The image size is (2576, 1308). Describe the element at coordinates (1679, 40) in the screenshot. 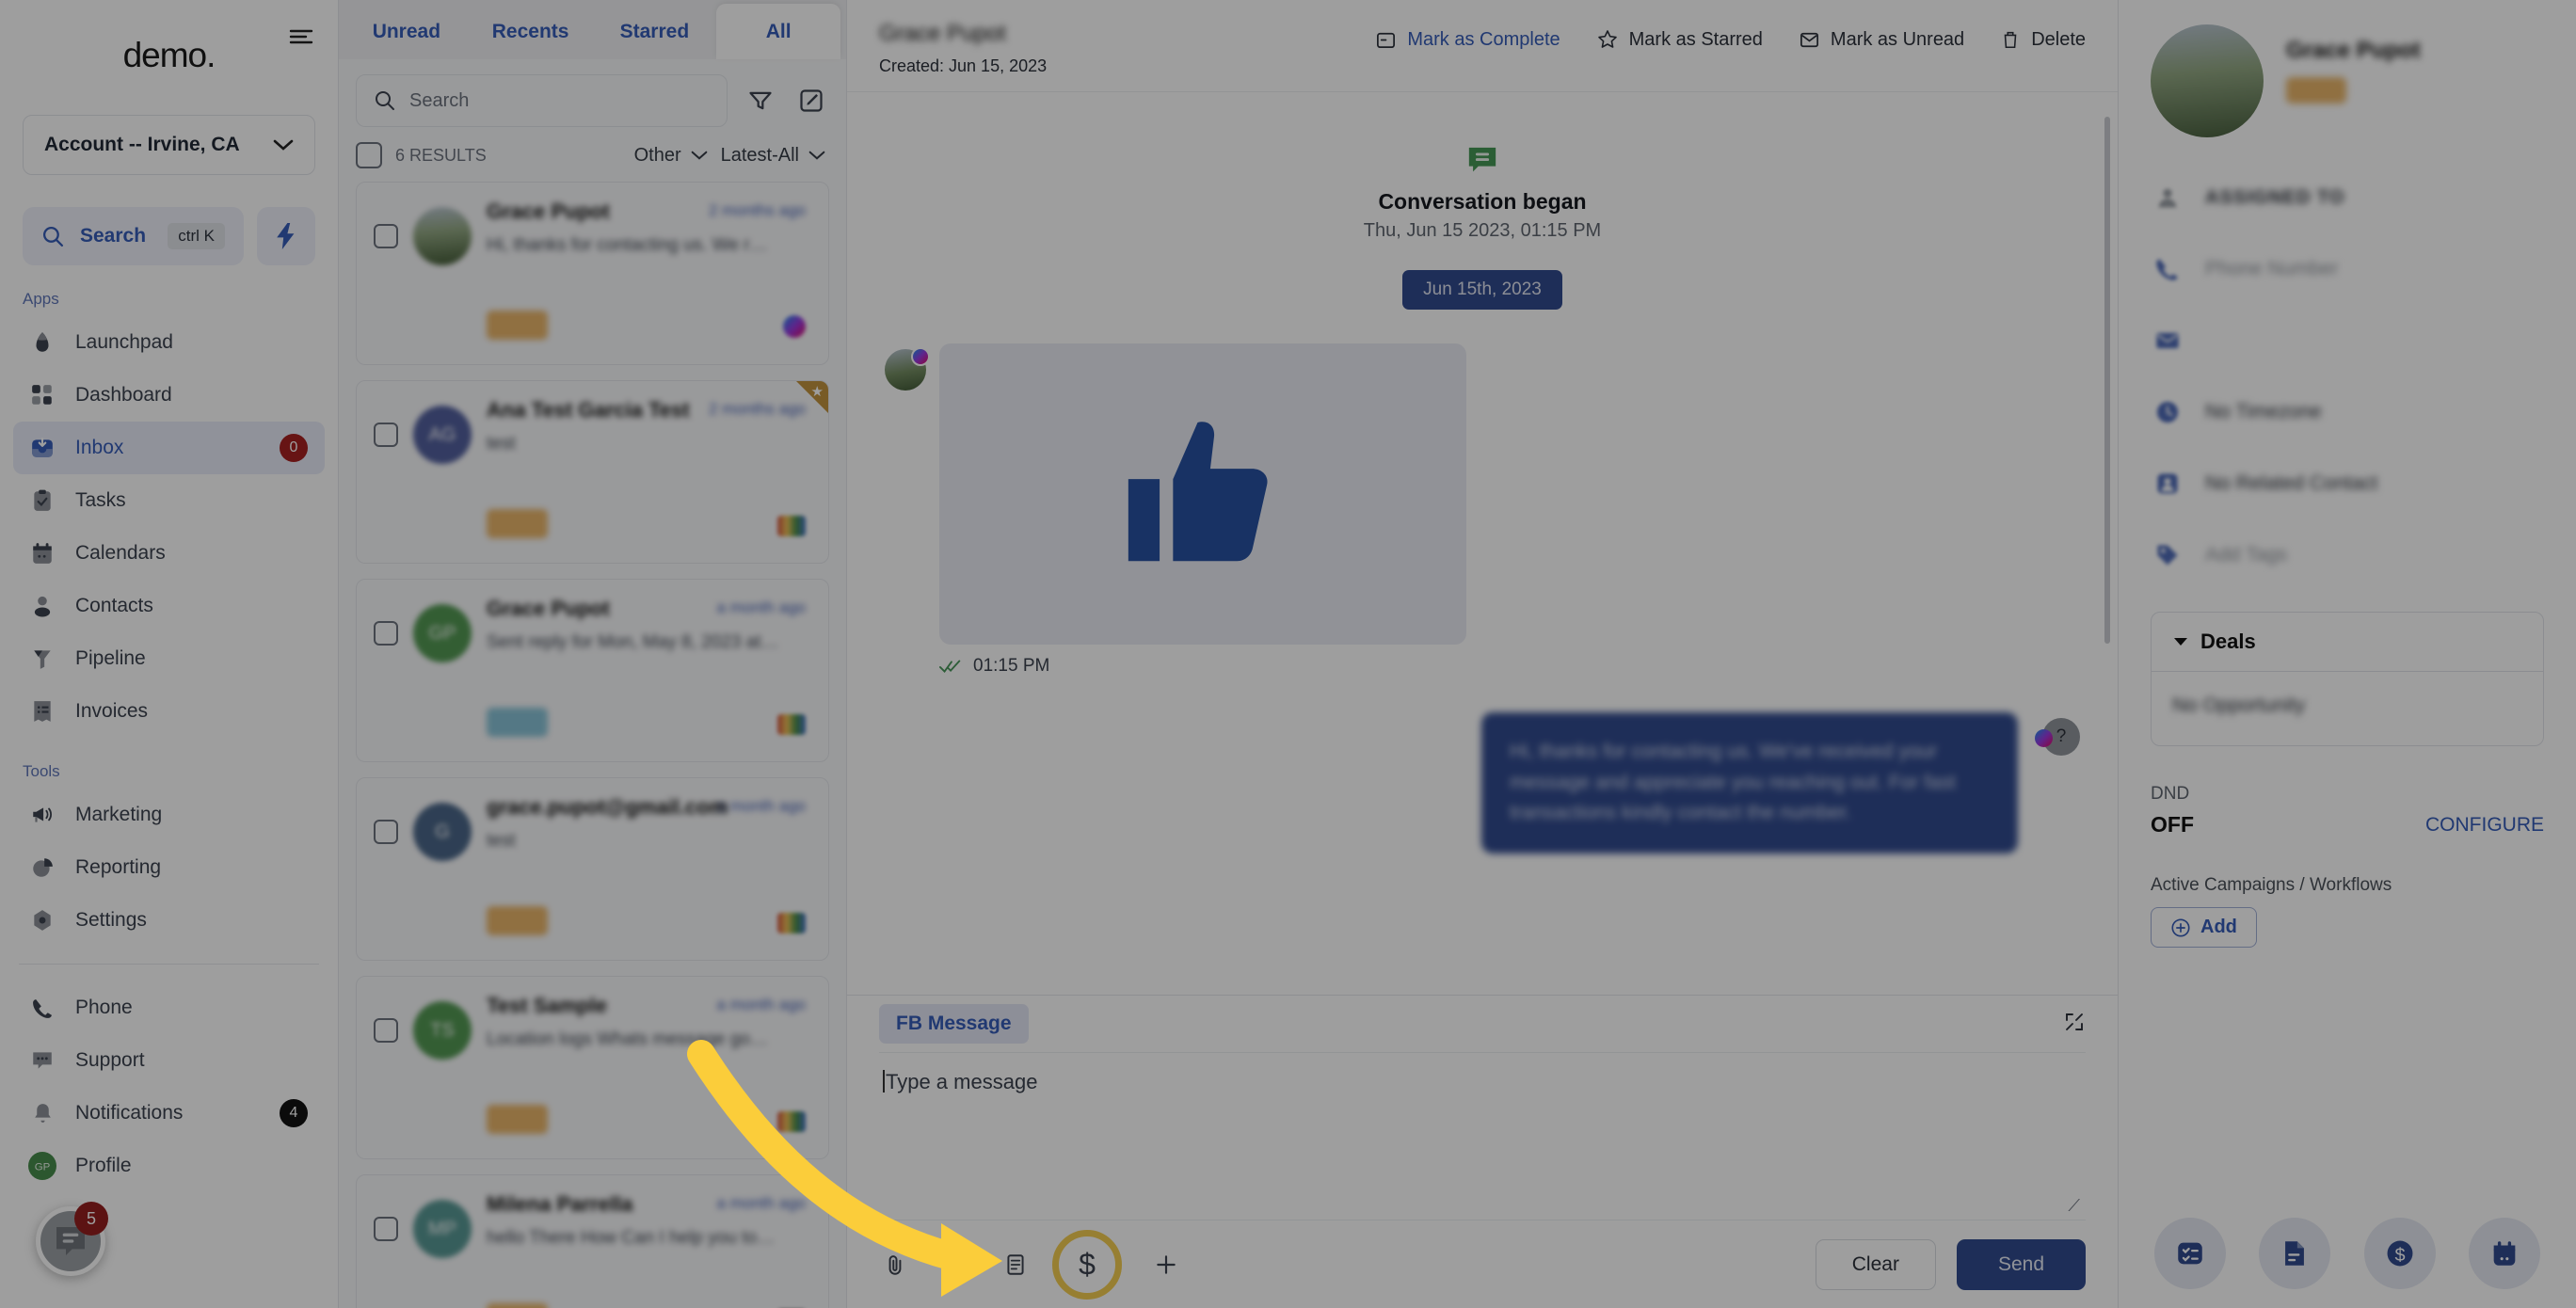

I see `mark-as-starred-button: Mark as Starred` at that location.